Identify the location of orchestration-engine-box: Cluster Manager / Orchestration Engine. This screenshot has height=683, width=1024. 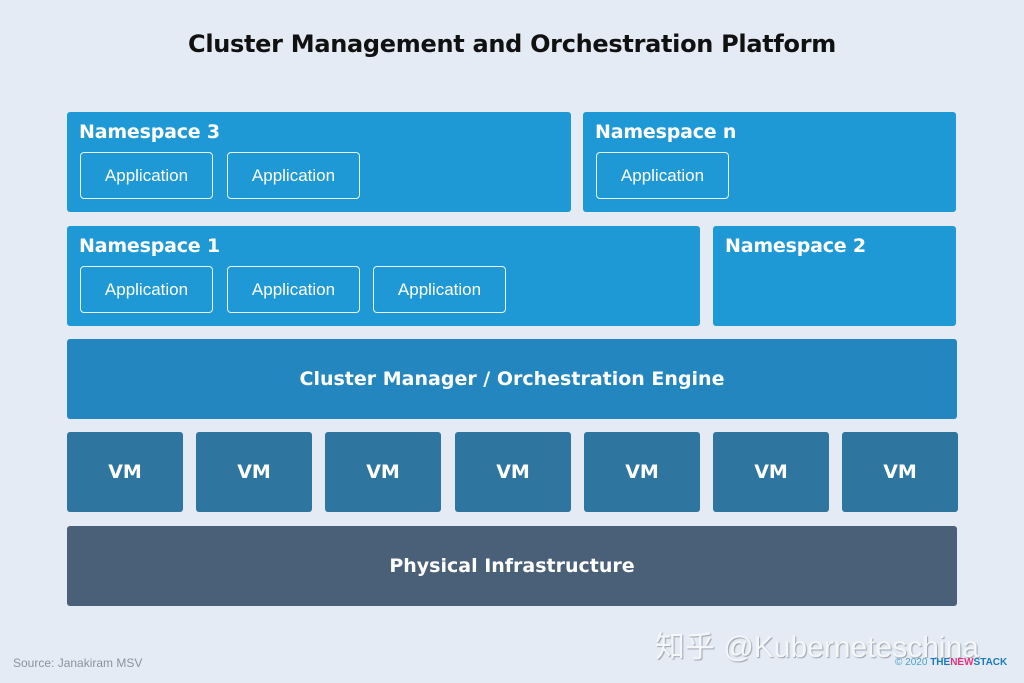
(512, 379).